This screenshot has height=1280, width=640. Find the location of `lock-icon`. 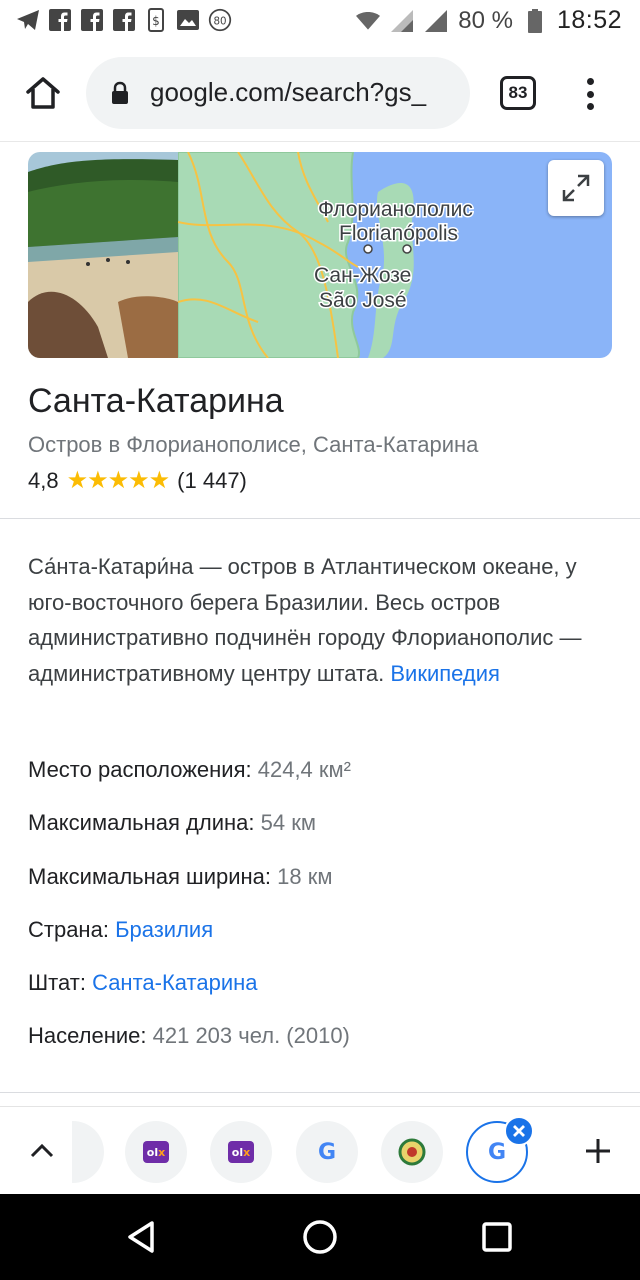

lock-icon is located at coordinates (120, 92).